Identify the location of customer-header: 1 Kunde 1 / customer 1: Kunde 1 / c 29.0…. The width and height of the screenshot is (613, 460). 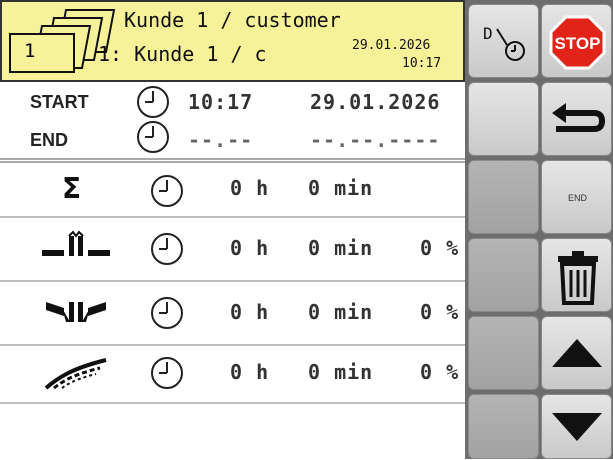
(232, 41).